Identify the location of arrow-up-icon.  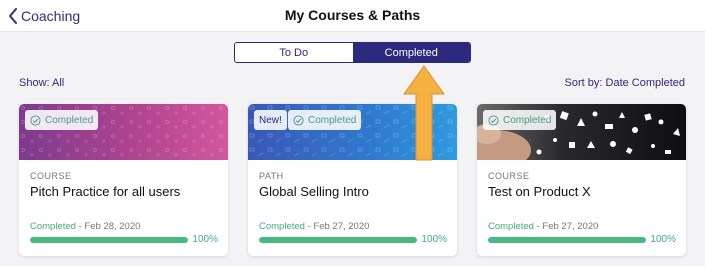
(424, 113).